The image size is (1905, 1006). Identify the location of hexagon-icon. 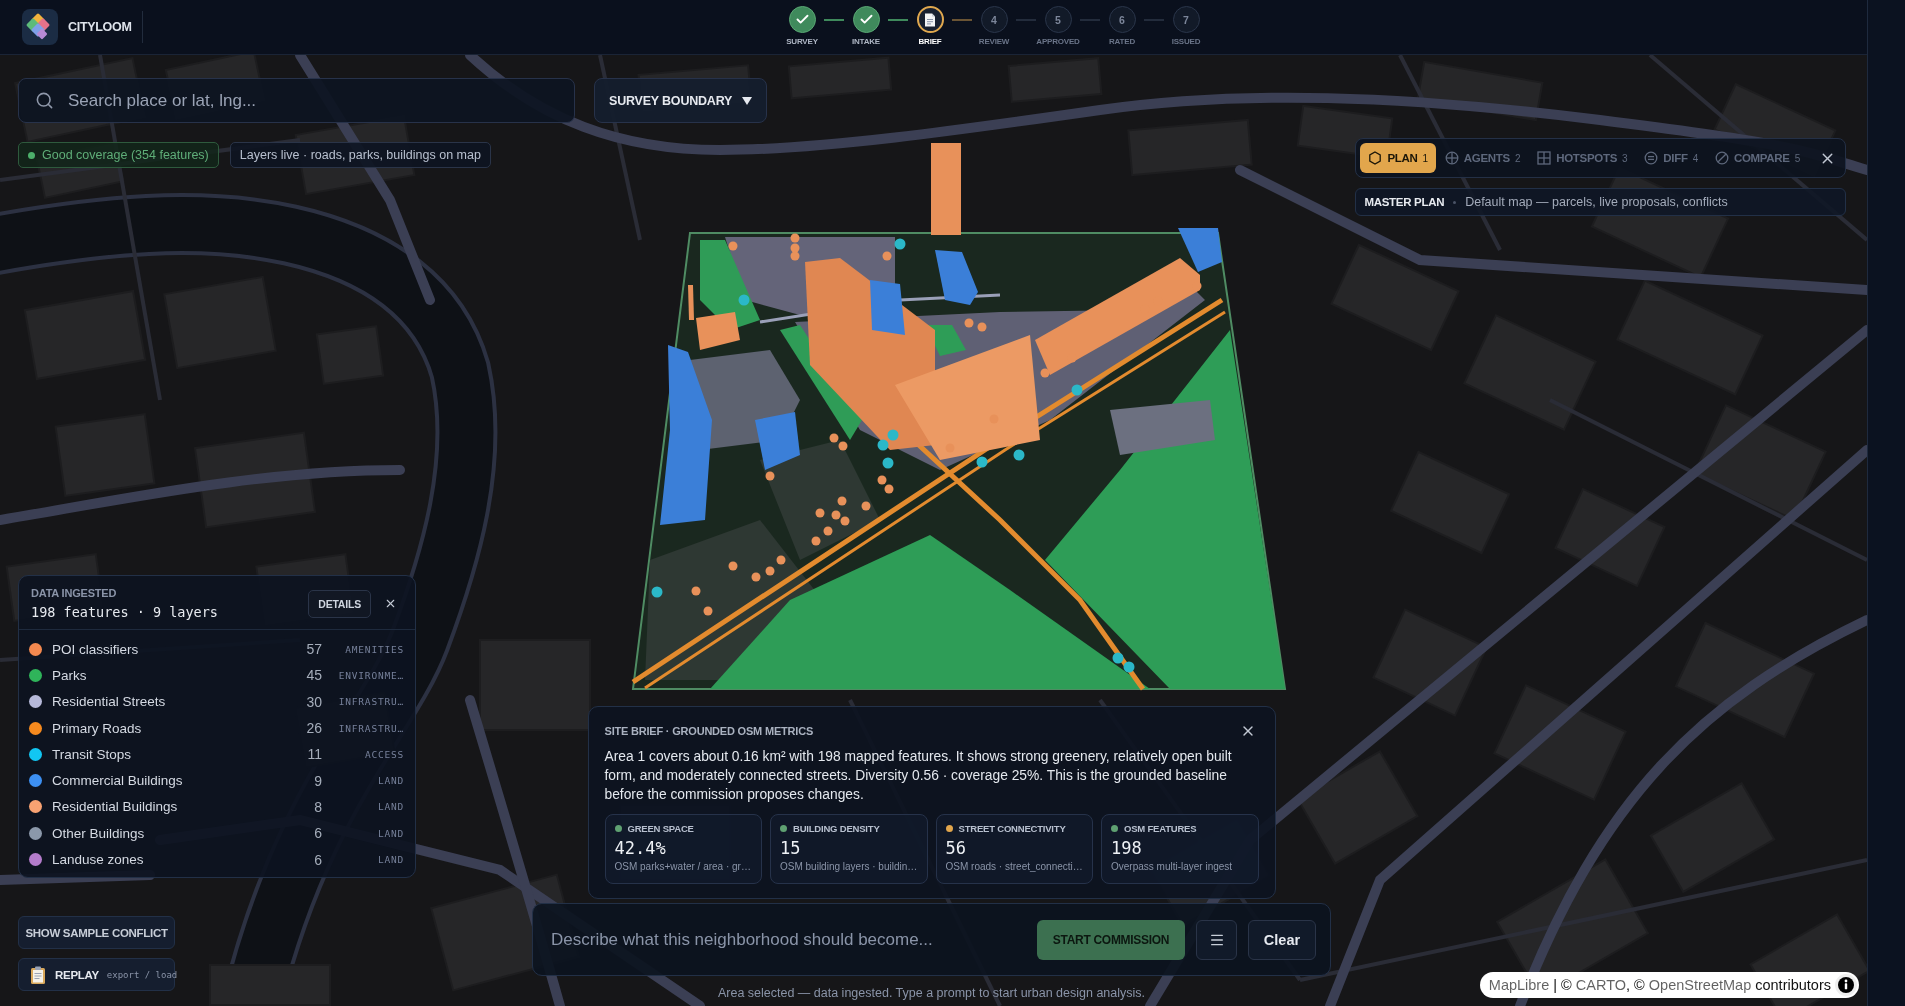
(1375, 158).